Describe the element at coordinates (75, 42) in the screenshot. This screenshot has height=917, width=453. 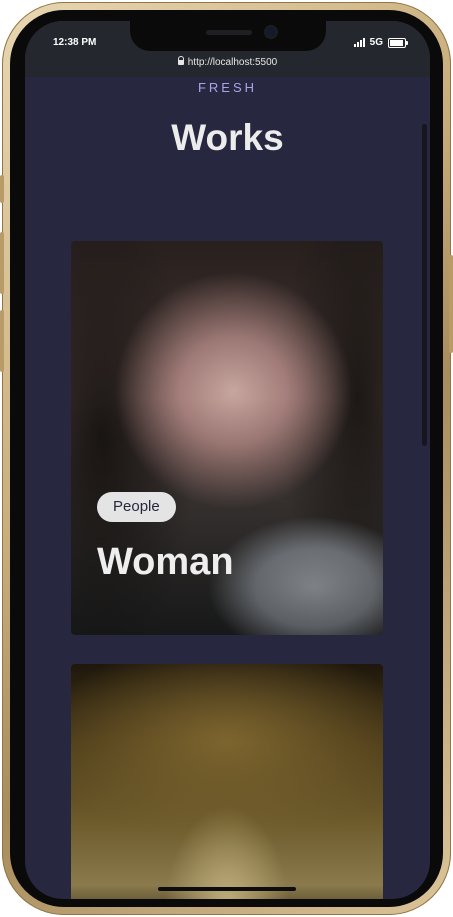
I see `status-time: 12:38 PM` at that location.